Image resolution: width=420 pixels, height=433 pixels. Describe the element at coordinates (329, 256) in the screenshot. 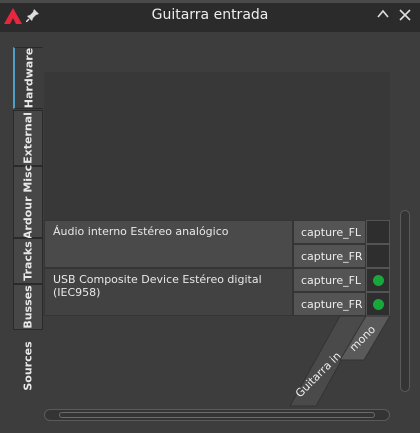

I see `port-label: capture_FR` at that location.